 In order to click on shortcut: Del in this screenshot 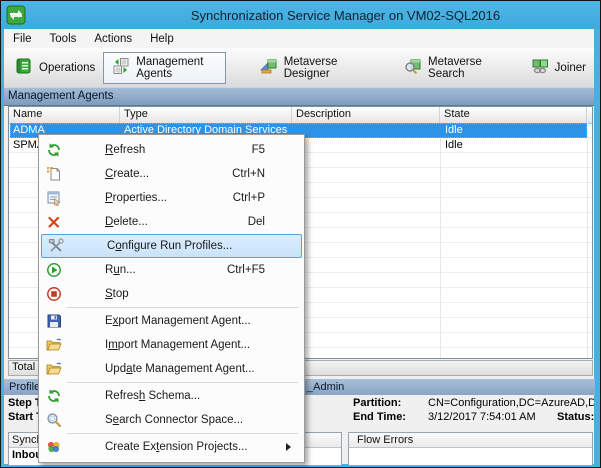, I will do `click(256, 222)`.